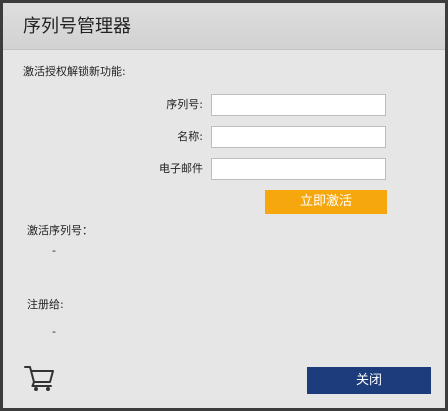 This screenshot has width=448, height=411. Describe the element at coordinates (181, 168) in the screenshot. I see `email-label: 电子邮件` at that location.